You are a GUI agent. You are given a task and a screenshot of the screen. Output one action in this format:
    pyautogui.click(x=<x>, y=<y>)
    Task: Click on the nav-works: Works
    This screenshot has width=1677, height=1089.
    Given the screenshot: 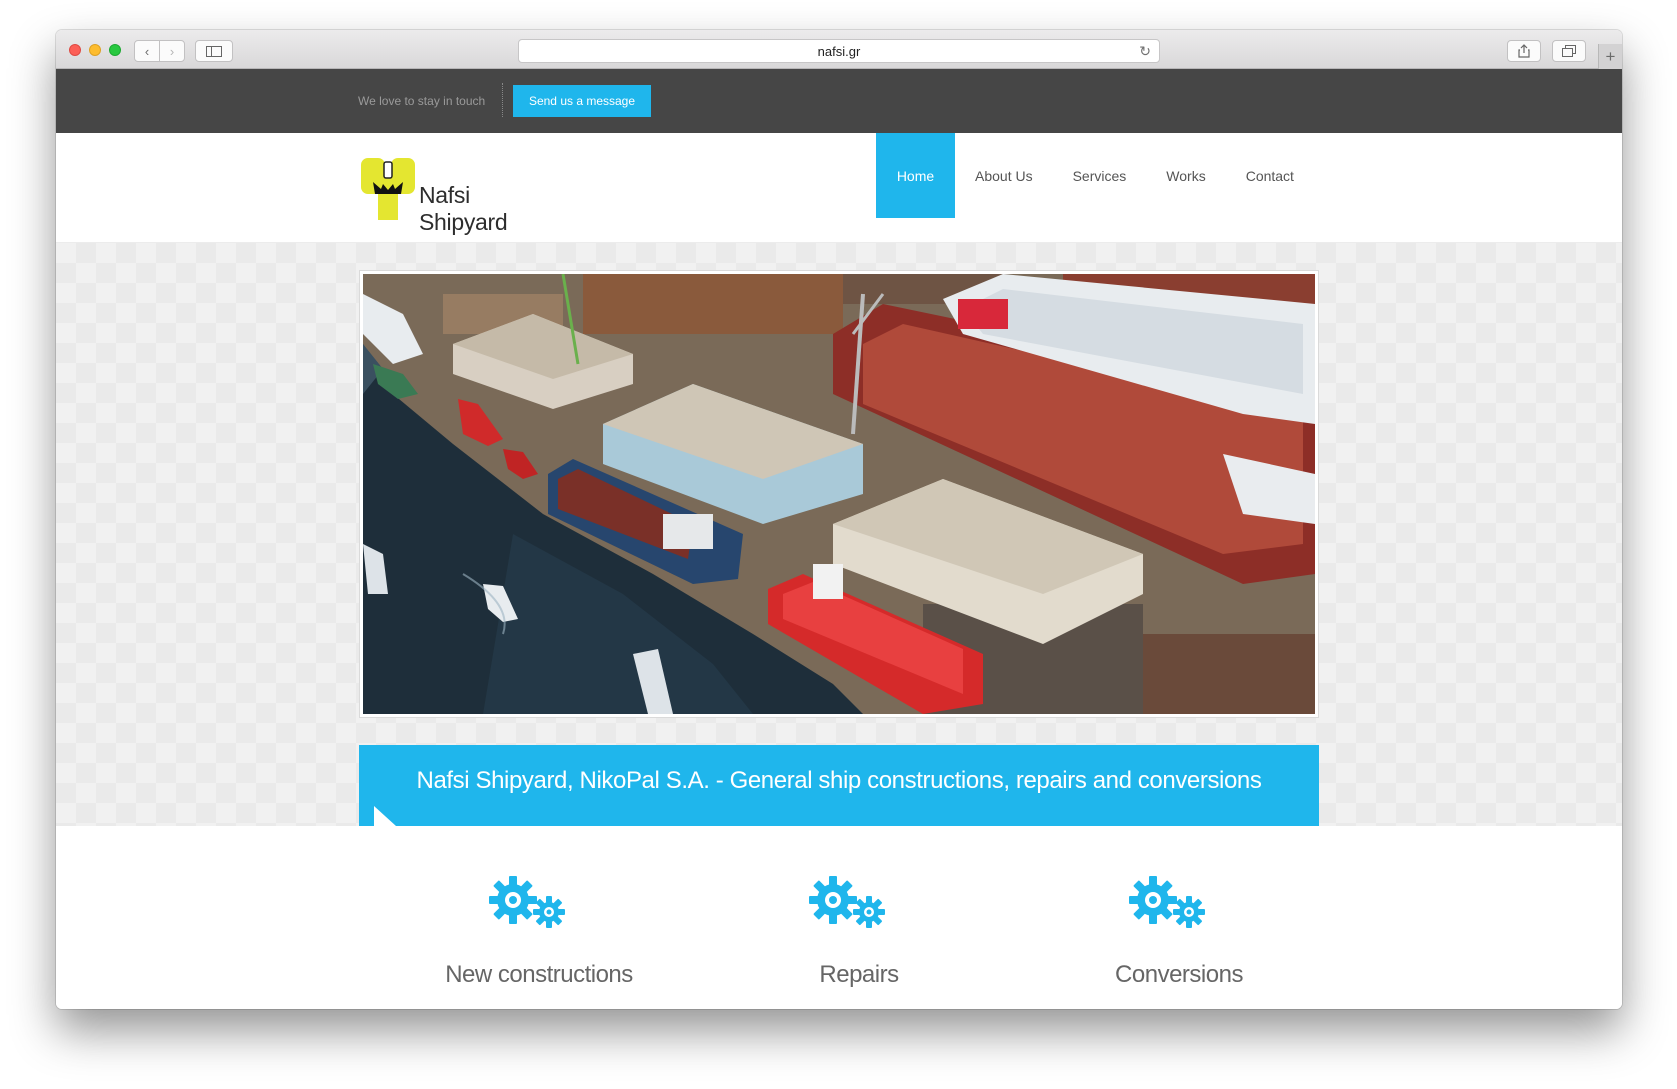 What is the action you would take?
    pyautogui.click(x=1185, y=175)
    